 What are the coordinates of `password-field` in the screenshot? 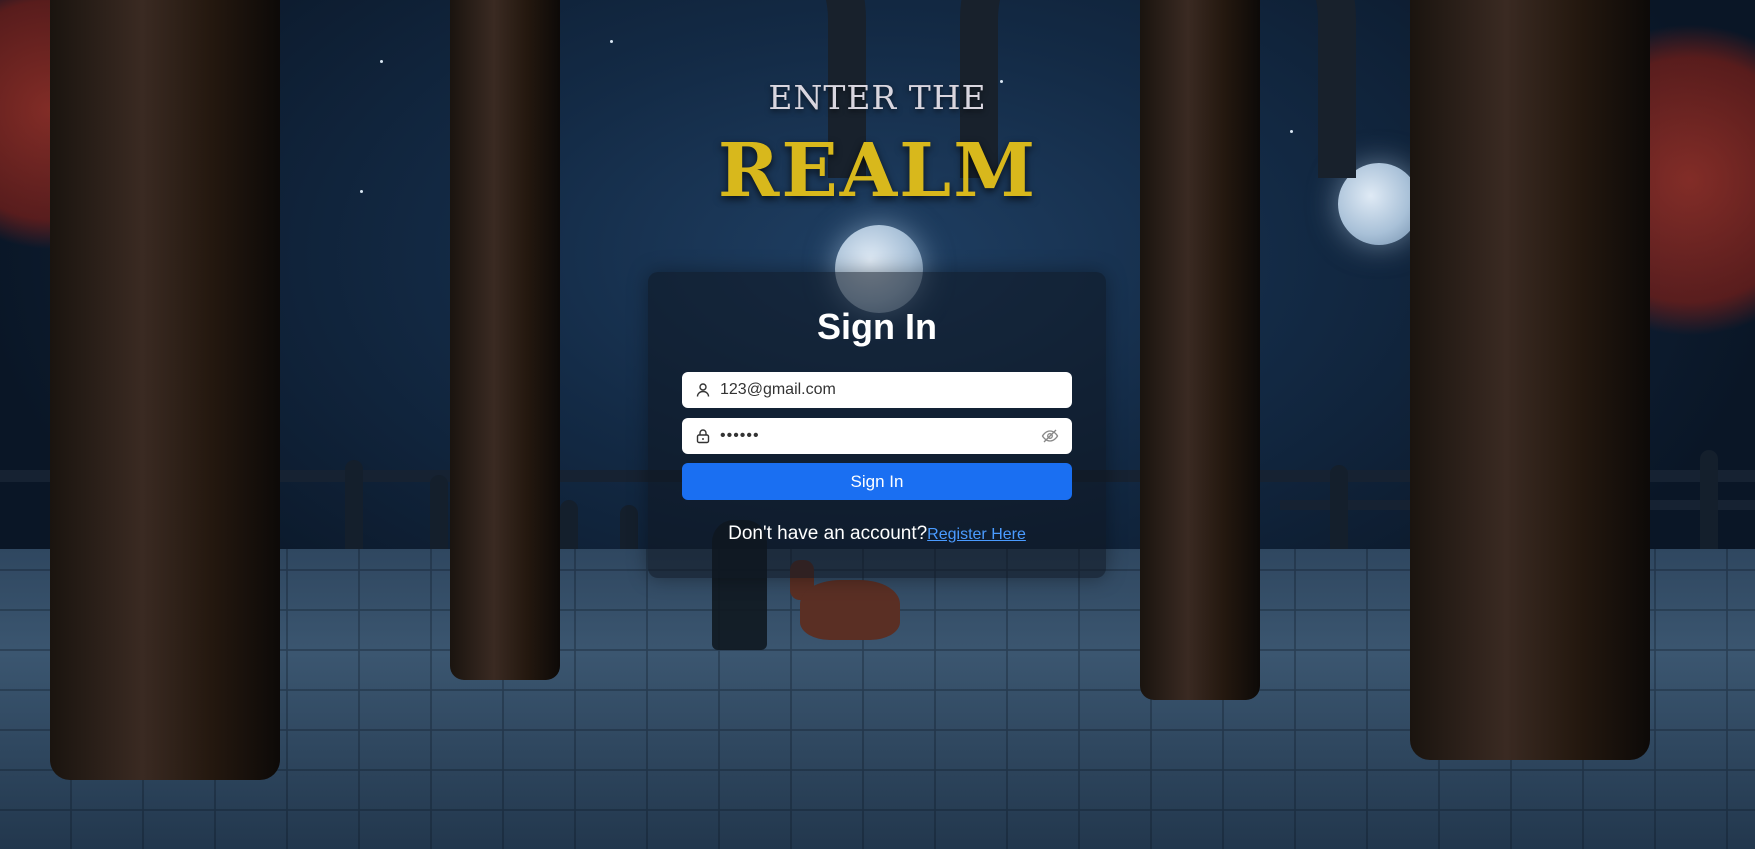 It's located at (877, 436).